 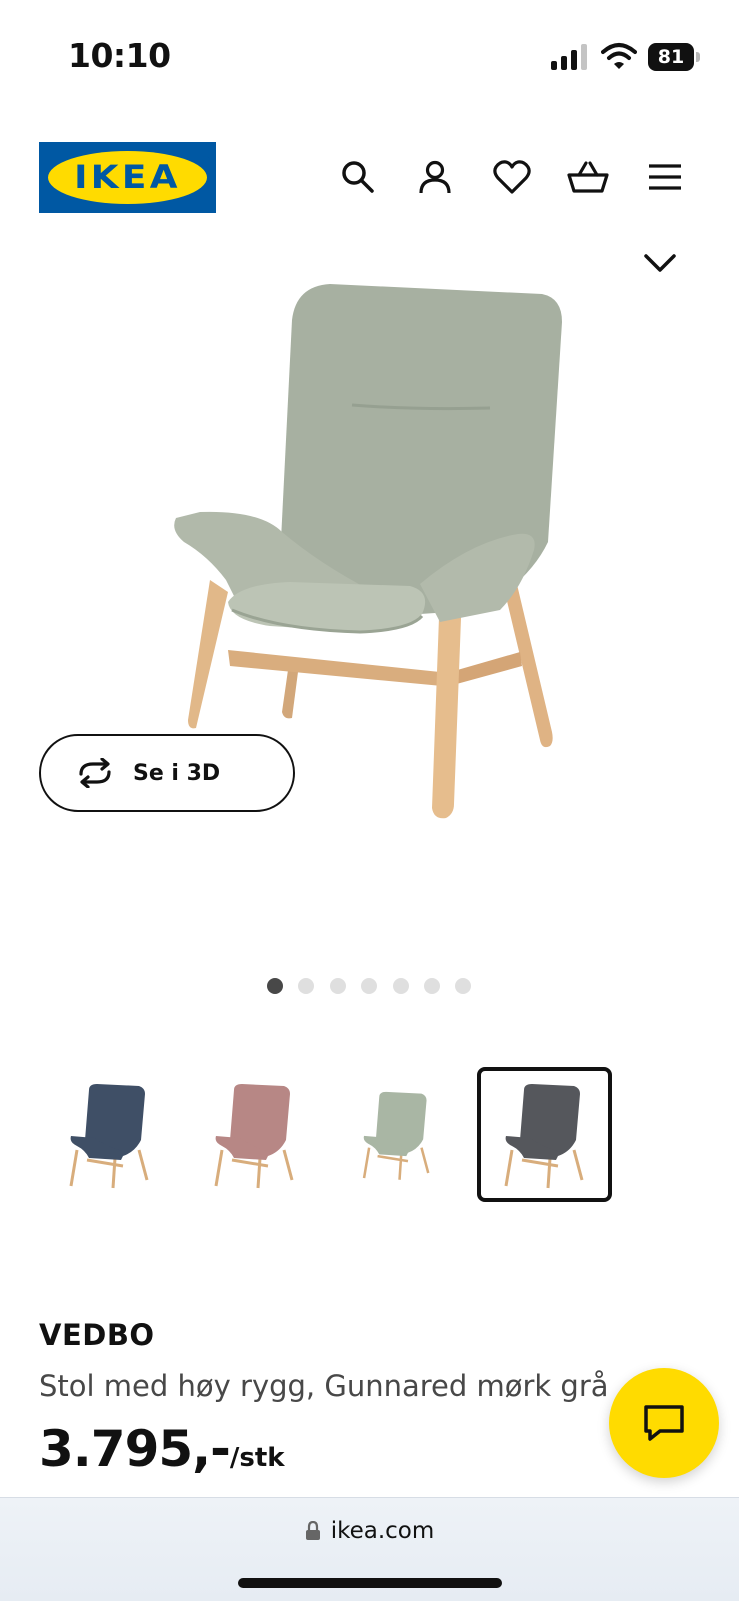 What do you see at coordinates (571, 57) in the screenshot?
I see `cellular-signal-icon` at bounding box center [571, 57].